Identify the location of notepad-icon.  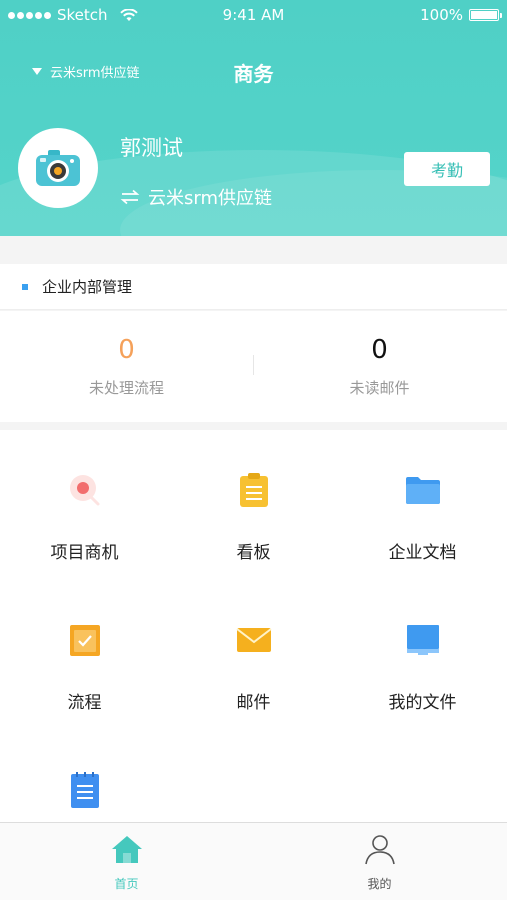
(85, 790).